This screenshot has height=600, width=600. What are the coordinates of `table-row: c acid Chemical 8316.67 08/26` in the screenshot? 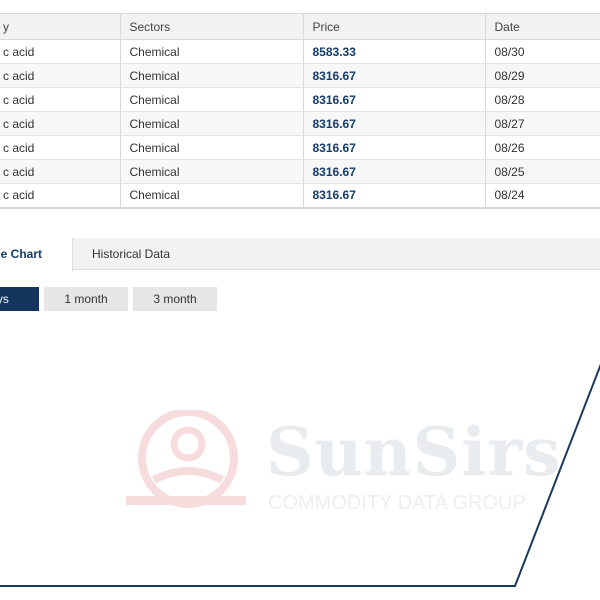 It's located at (300, 147).